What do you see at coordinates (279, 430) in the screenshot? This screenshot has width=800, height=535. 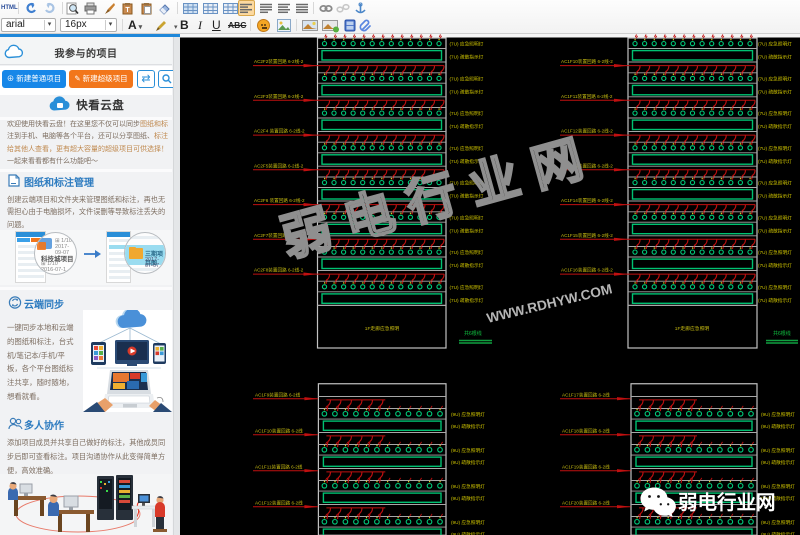 I see `svg-text: AC1F10装置回路 6-2线` at bounding box center [279, 430].